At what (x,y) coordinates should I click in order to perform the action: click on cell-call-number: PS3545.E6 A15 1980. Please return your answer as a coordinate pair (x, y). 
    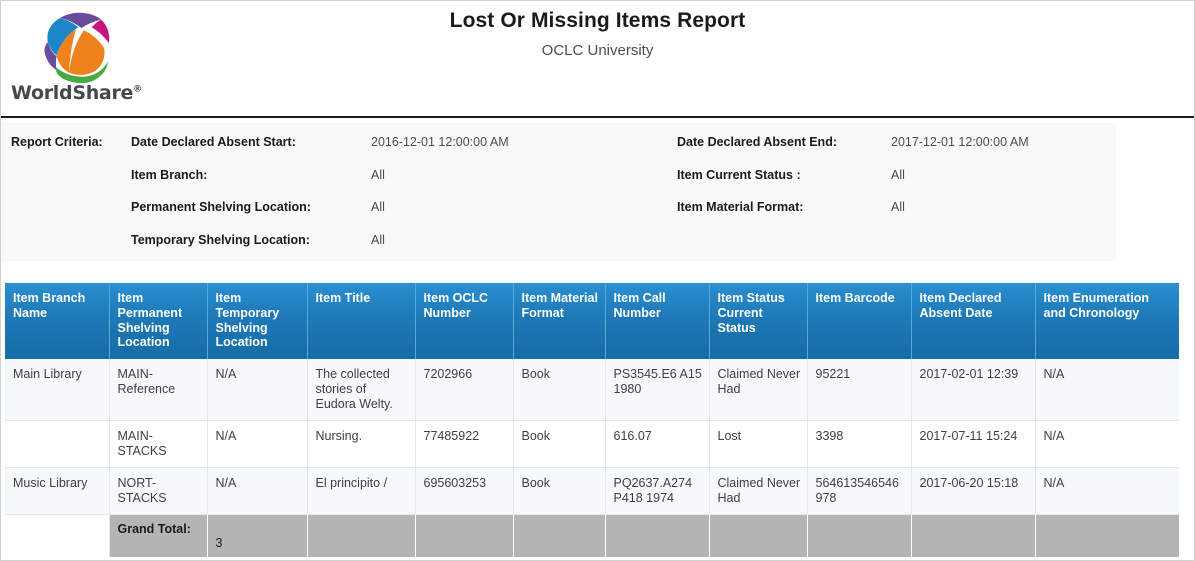
    Looking at the image, I should click on (657, 390).